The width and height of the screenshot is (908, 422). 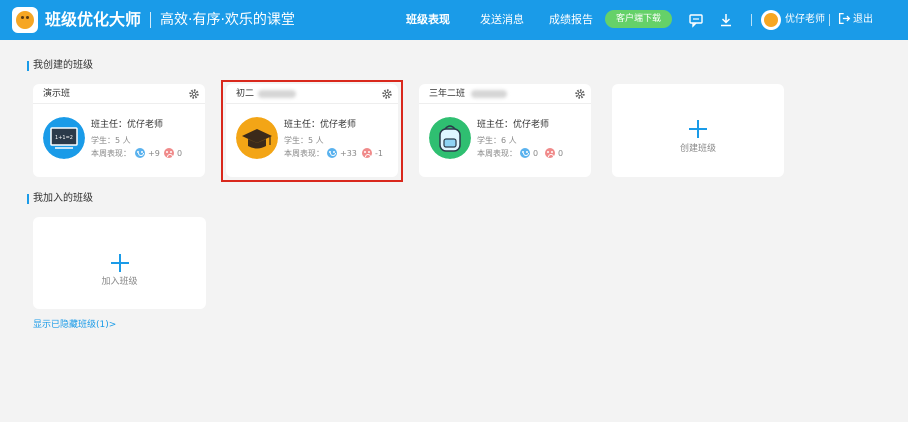 What do you see at coordinates (726, 20) in the screenshot?
I see `download-icon` at bounding box center [726, 20].